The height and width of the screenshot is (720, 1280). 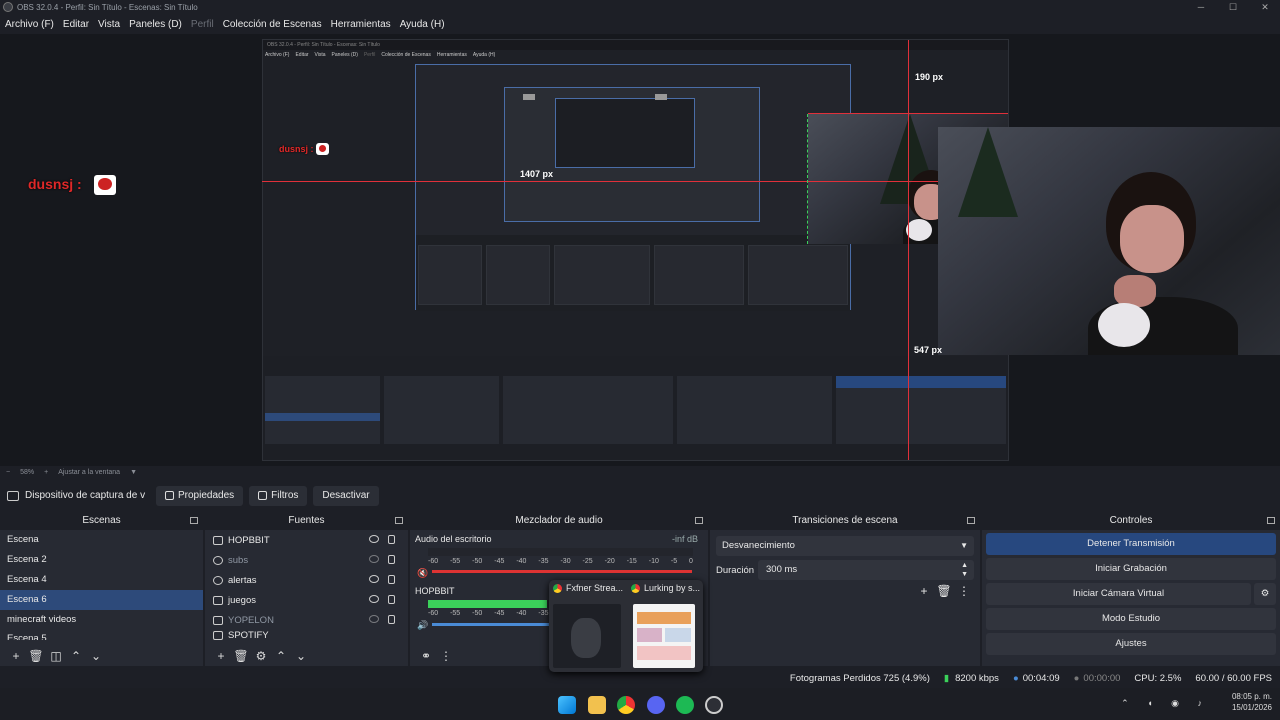 I want to click on link-icon: ⚭, so click(x=426, y=656).